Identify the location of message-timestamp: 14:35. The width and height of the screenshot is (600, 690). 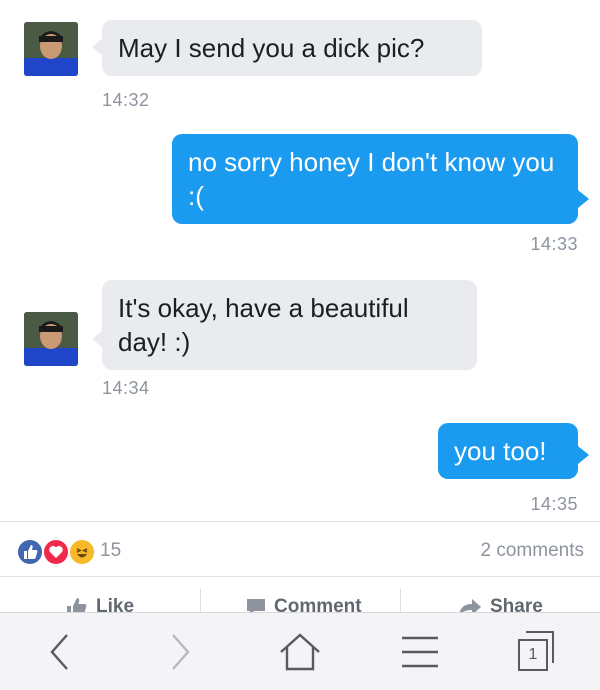
(554, 504).